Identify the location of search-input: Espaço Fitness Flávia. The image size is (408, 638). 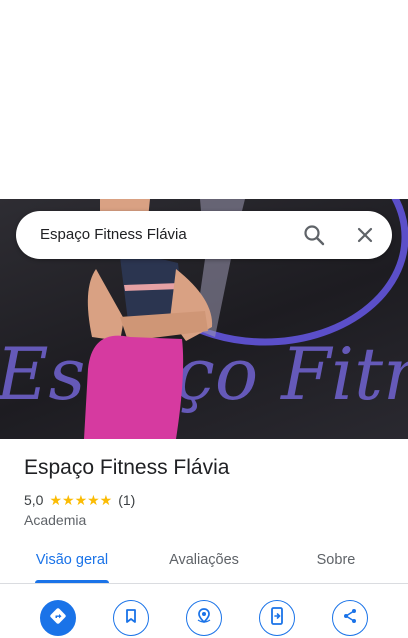
(113, 235).